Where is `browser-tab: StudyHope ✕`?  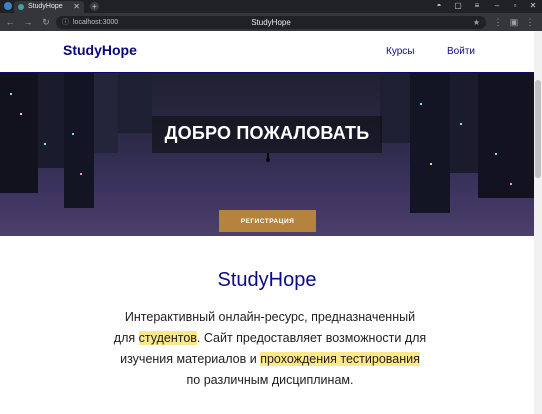 browser-tab: StudyHope ✕ is located at coordinates (49, 7).